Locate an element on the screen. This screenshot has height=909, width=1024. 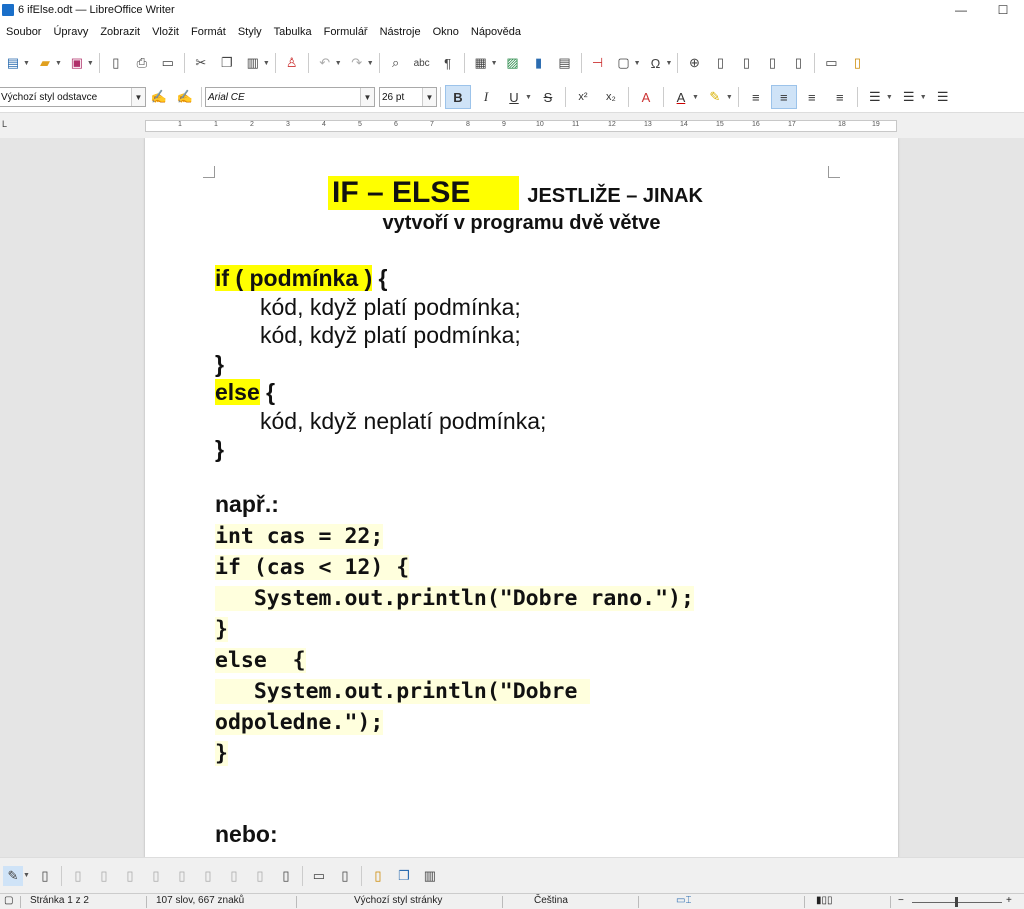
footnote-icon: ▯ is located at coordinates (720, 63).